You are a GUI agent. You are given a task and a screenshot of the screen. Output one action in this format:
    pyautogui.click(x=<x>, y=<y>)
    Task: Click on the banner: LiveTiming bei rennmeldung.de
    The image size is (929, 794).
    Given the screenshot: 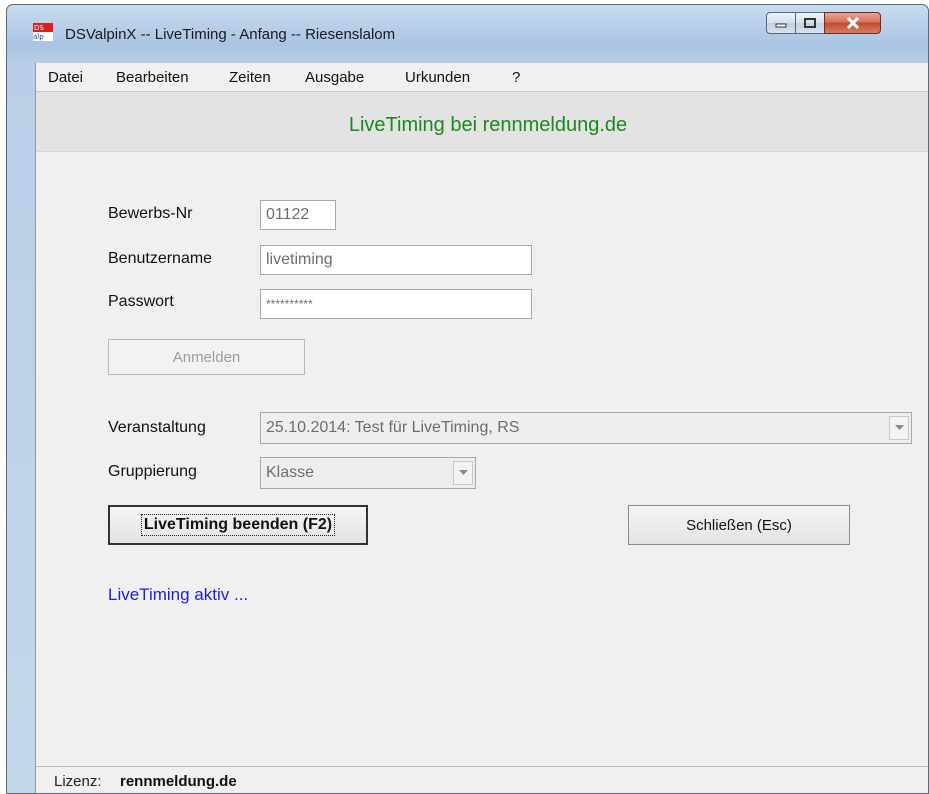 What is the action you would take?
    pyautogui.click(x=482, y=122)
    